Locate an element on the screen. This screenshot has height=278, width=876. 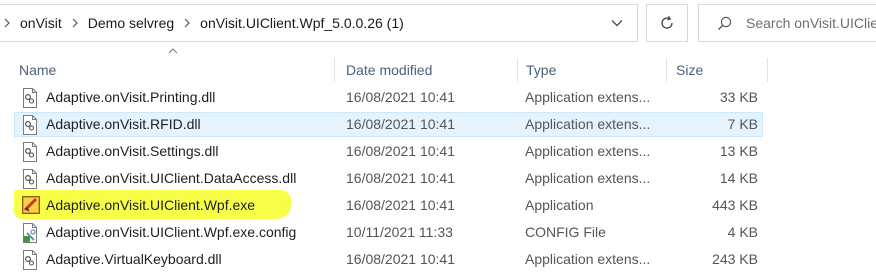
file-name: Adaptive.onVisit.UIClient.Wpf.exe is located at coordinates (151, 205).